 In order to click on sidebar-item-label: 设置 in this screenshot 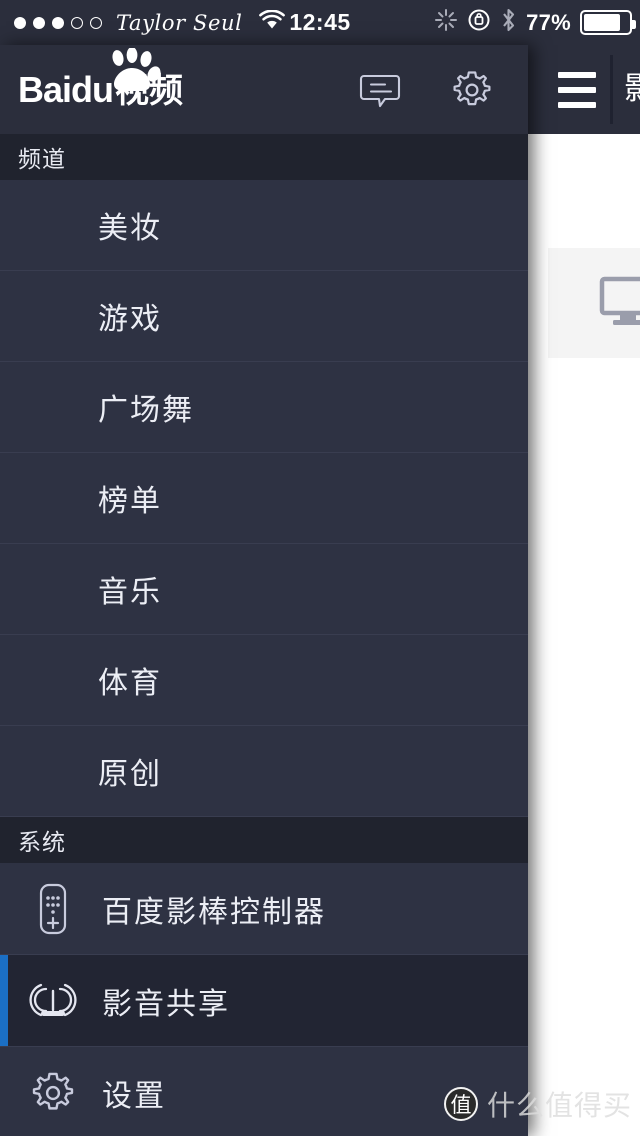, I will do `click(134, 1096)`.